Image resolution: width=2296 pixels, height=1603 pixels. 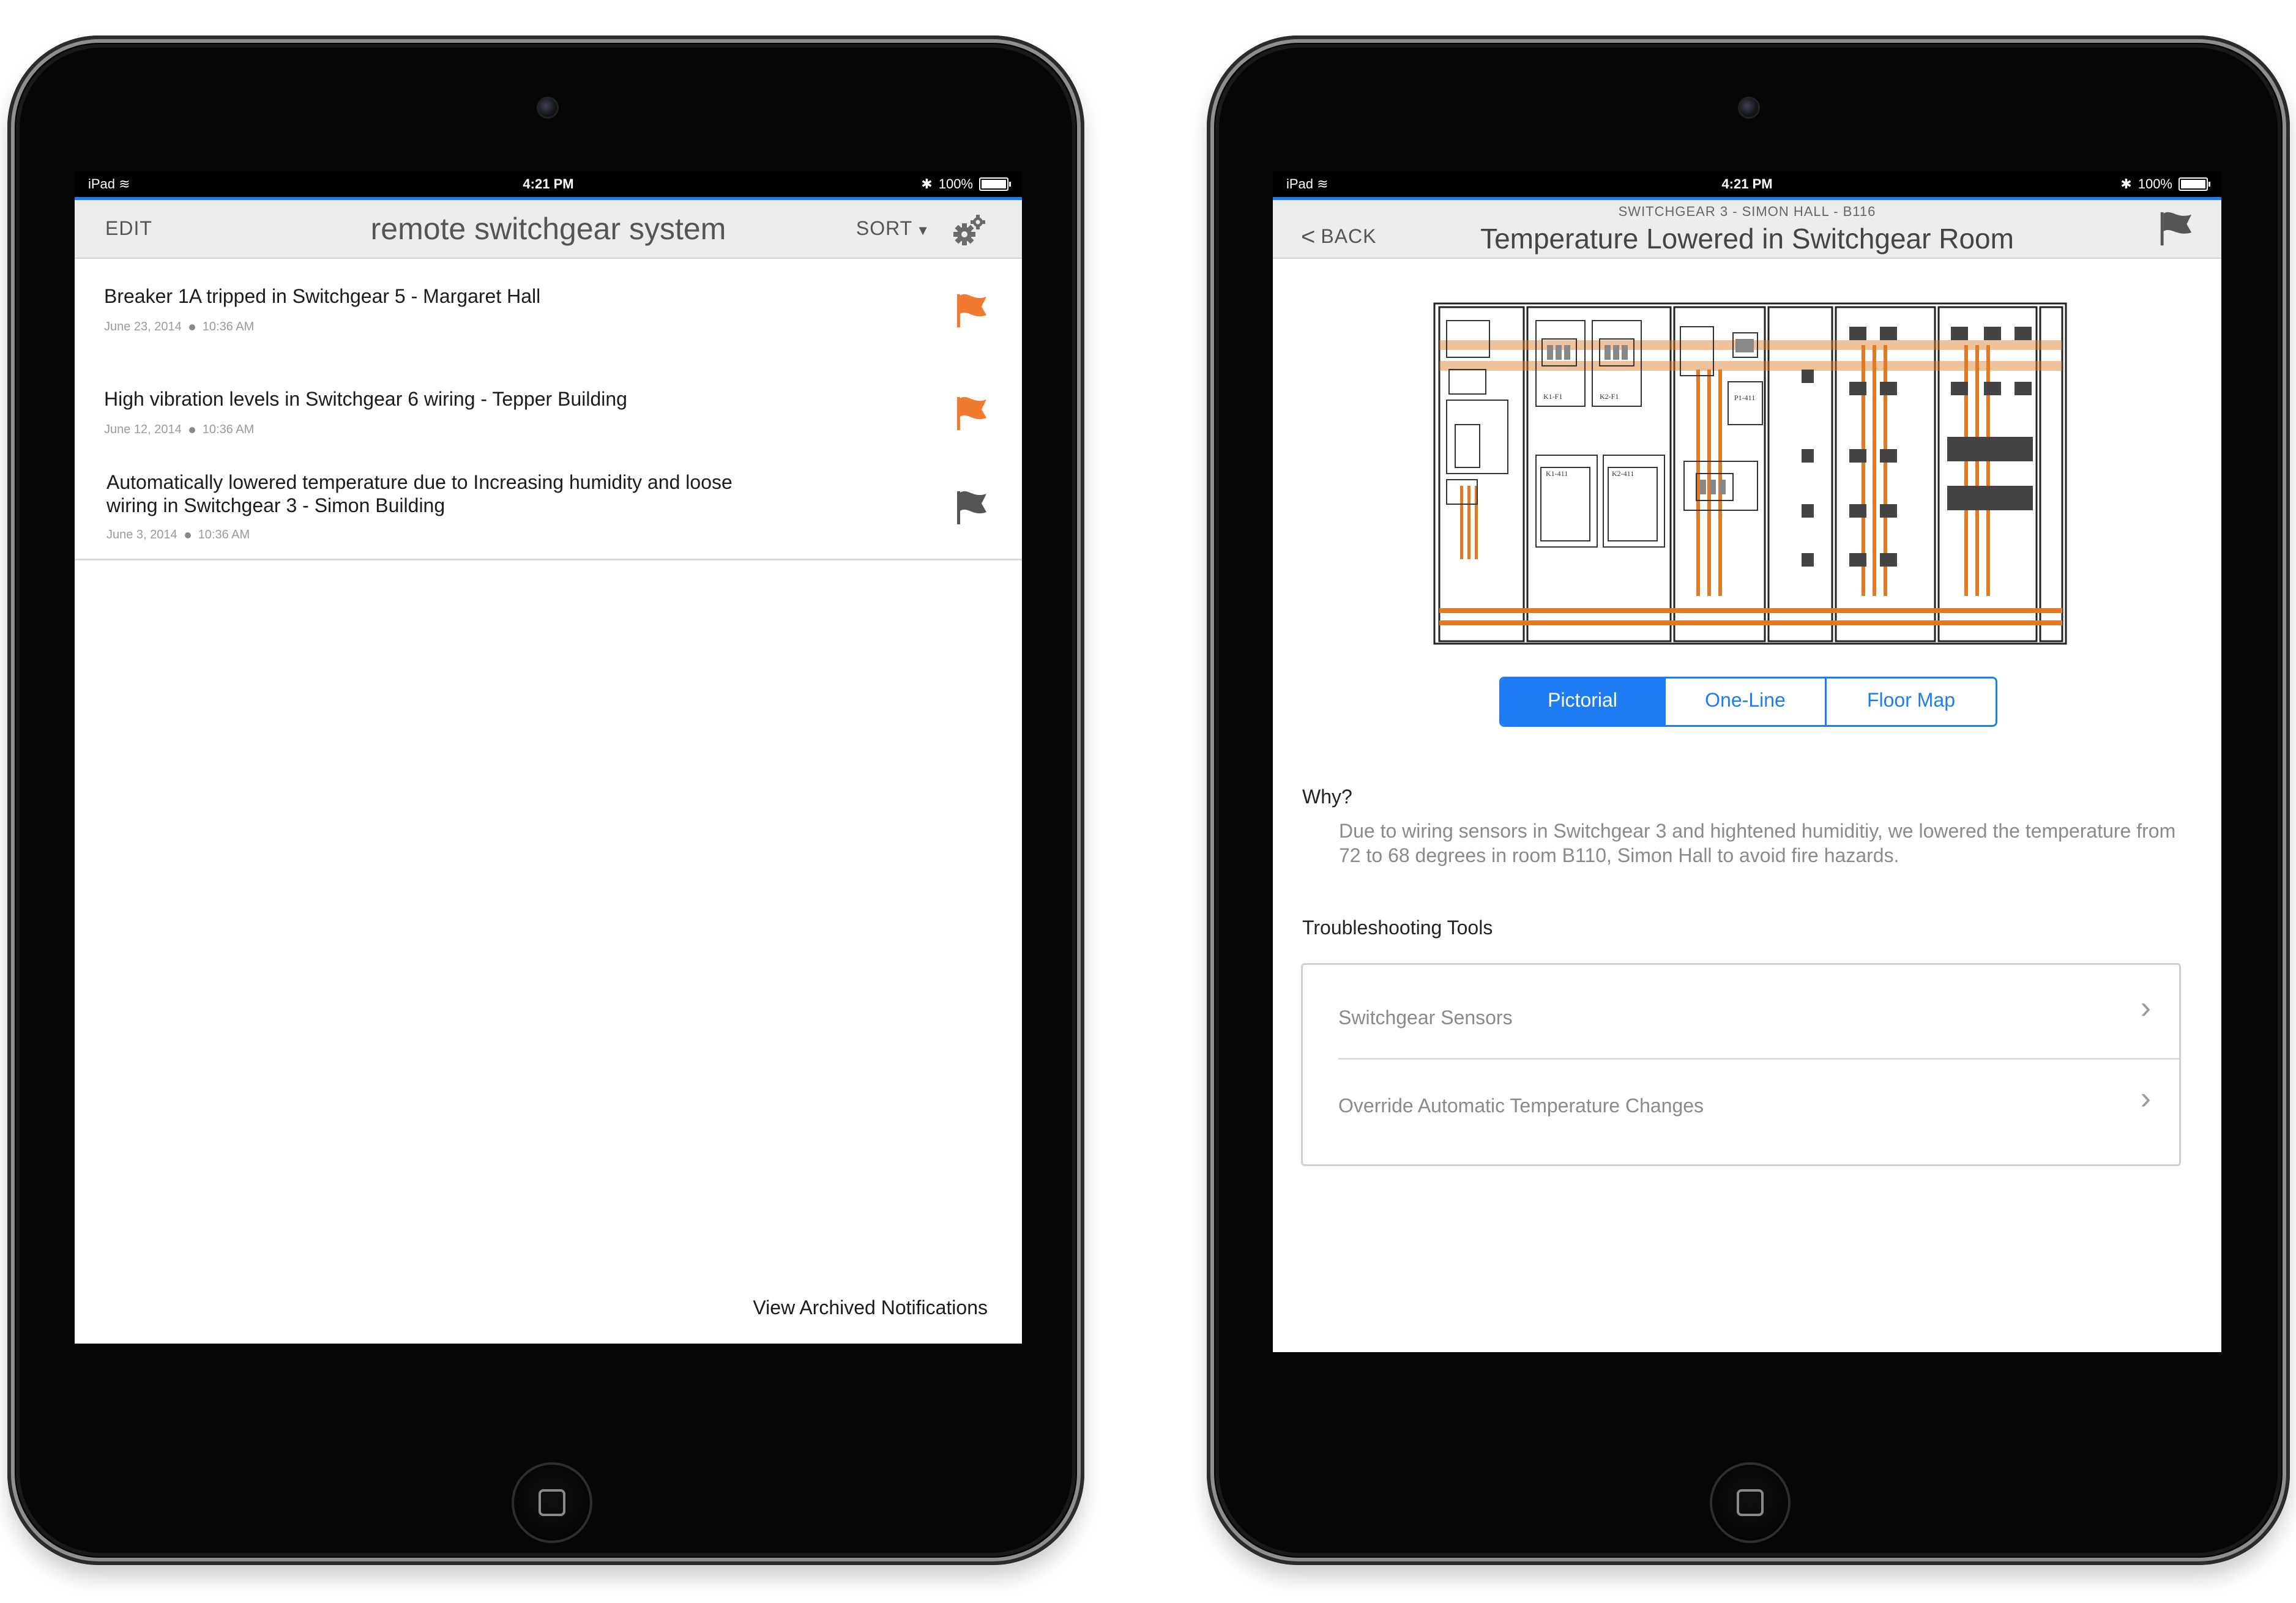 I want to click on view-archived-link: View Archived Notifications, so click(x=870, y=1307).